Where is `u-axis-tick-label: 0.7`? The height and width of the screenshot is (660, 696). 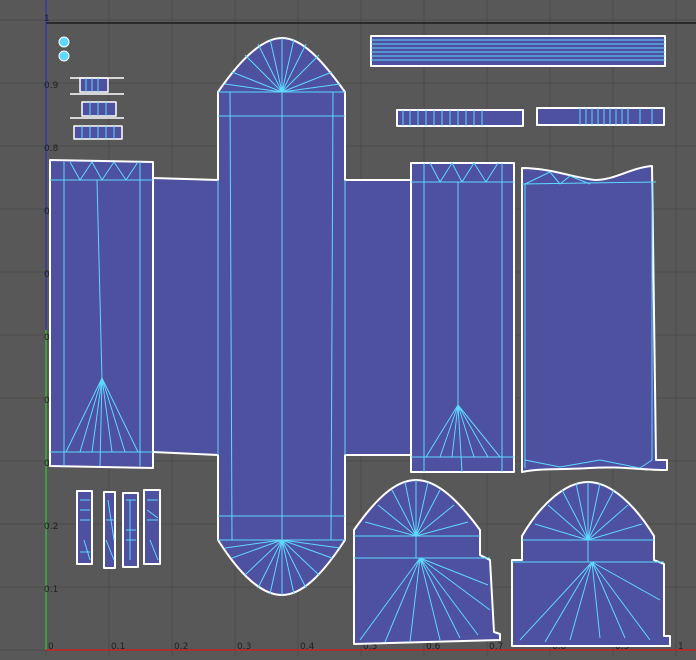
u-axis-tick-label: 0.7 is located at coordinates (496, 647).